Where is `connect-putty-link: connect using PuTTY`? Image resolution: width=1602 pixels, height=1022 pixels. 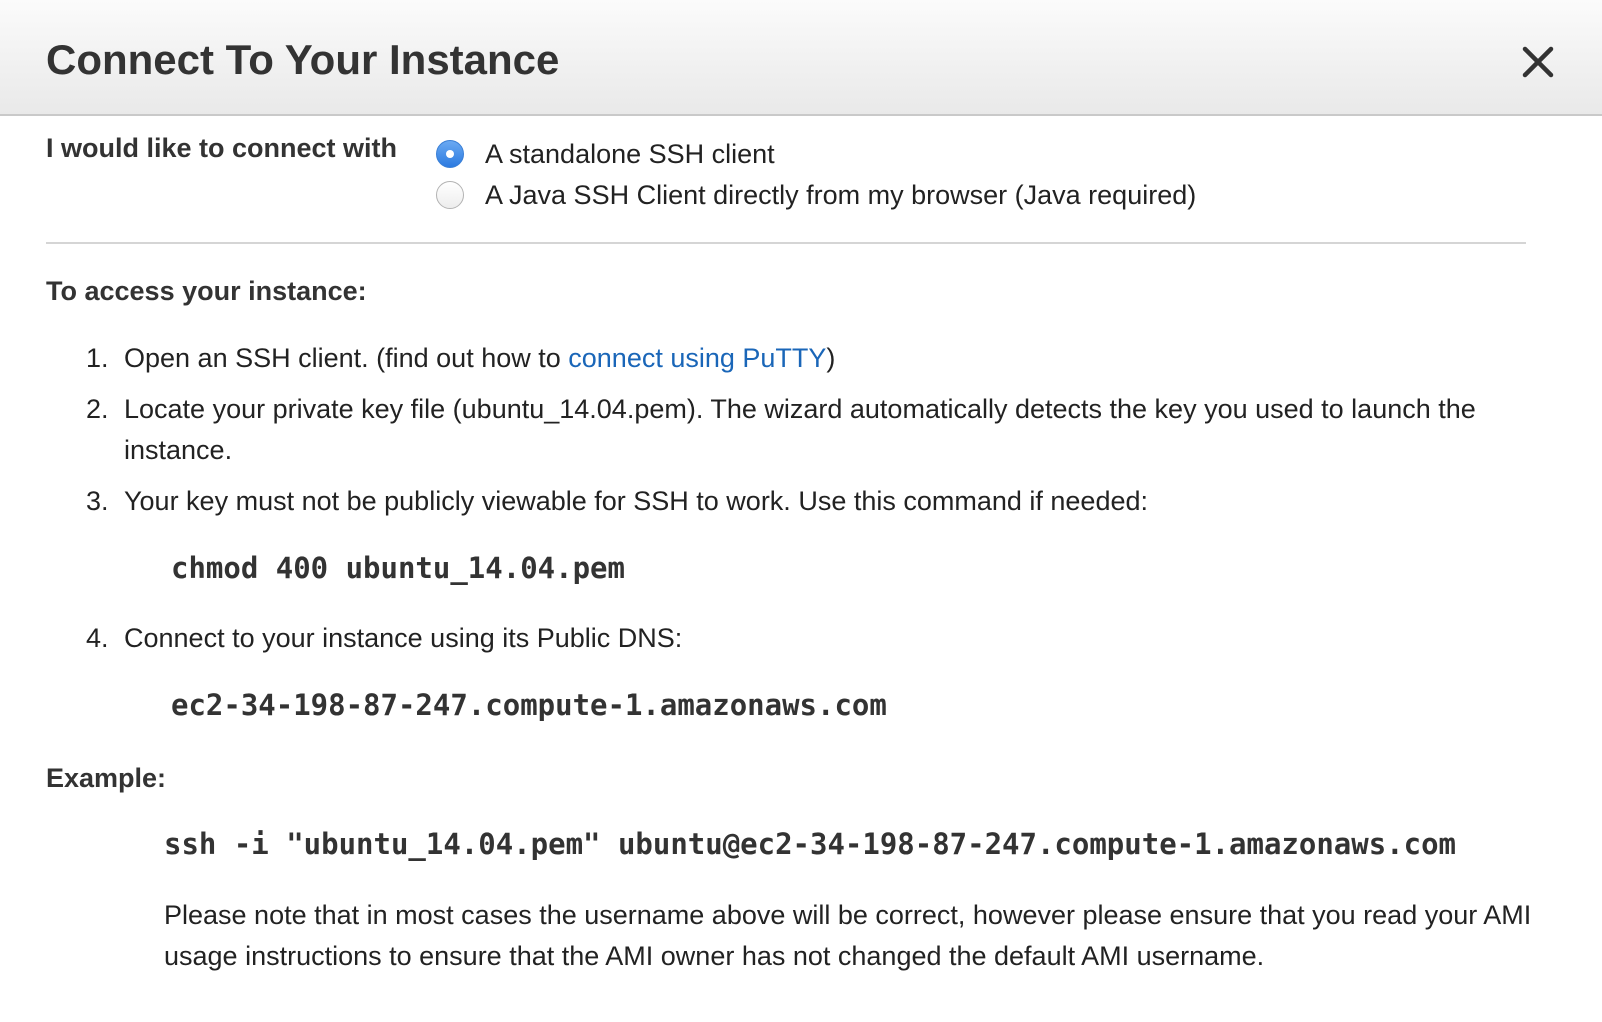
connect-putty-link: connect using PuTTY is located at coordinates (697, 358).